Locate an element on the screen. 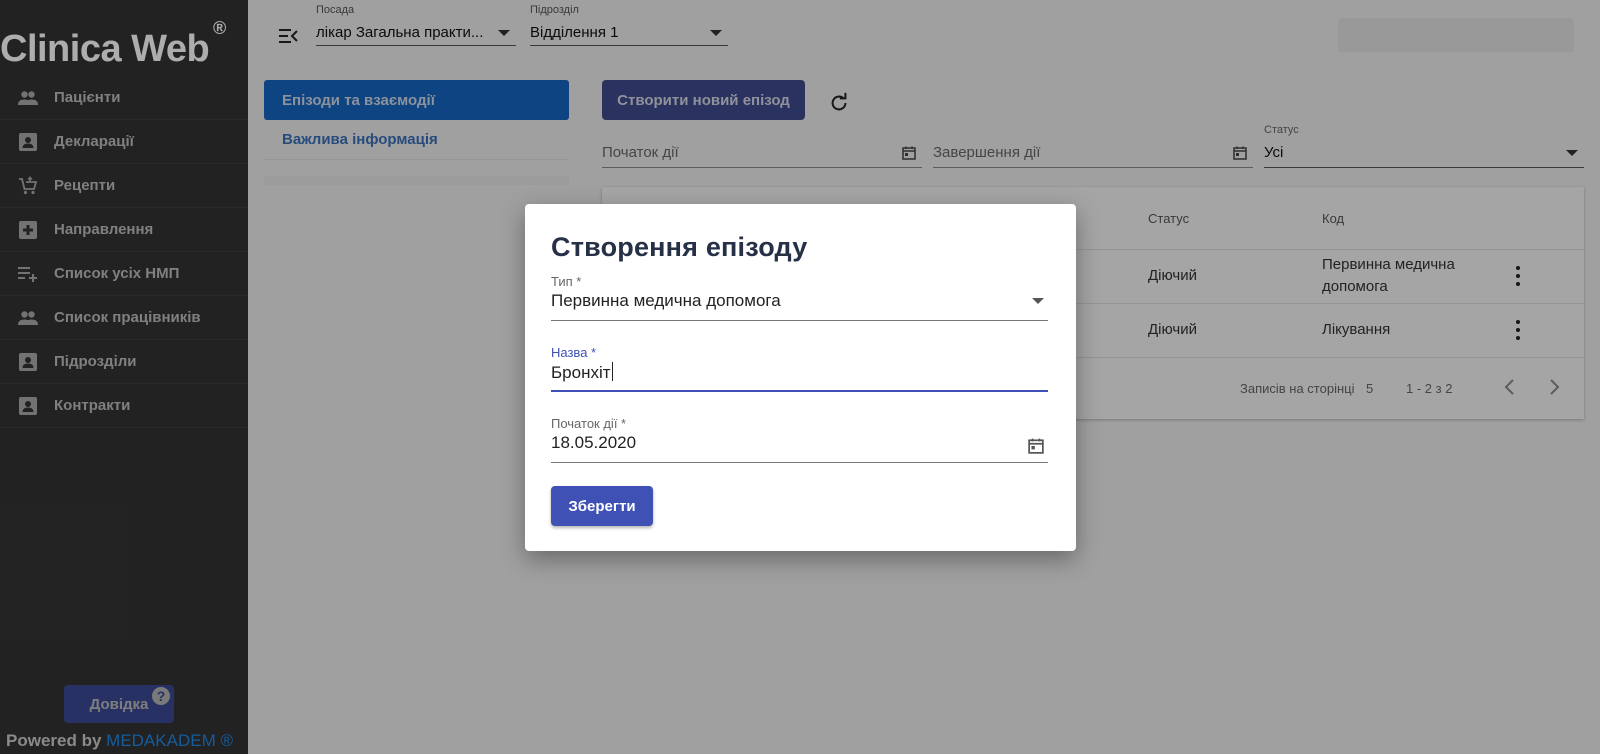 This screenshot has height=754, width=1600. type-label: Тип * is located at coordinates (566, 281).